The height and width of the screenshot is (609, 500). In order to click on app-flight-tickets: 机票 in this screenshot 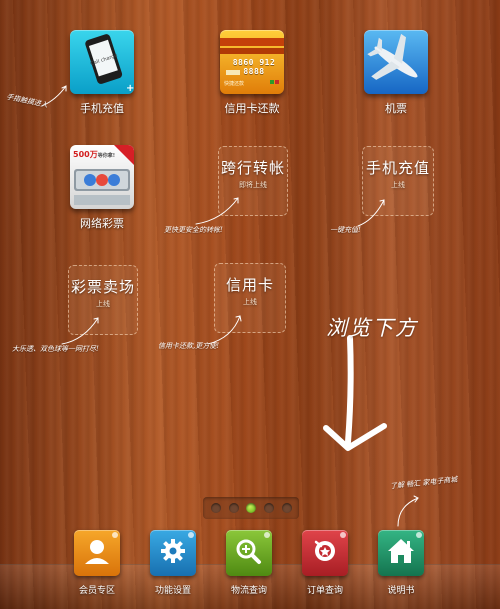, I will do `click(396, 73)`.